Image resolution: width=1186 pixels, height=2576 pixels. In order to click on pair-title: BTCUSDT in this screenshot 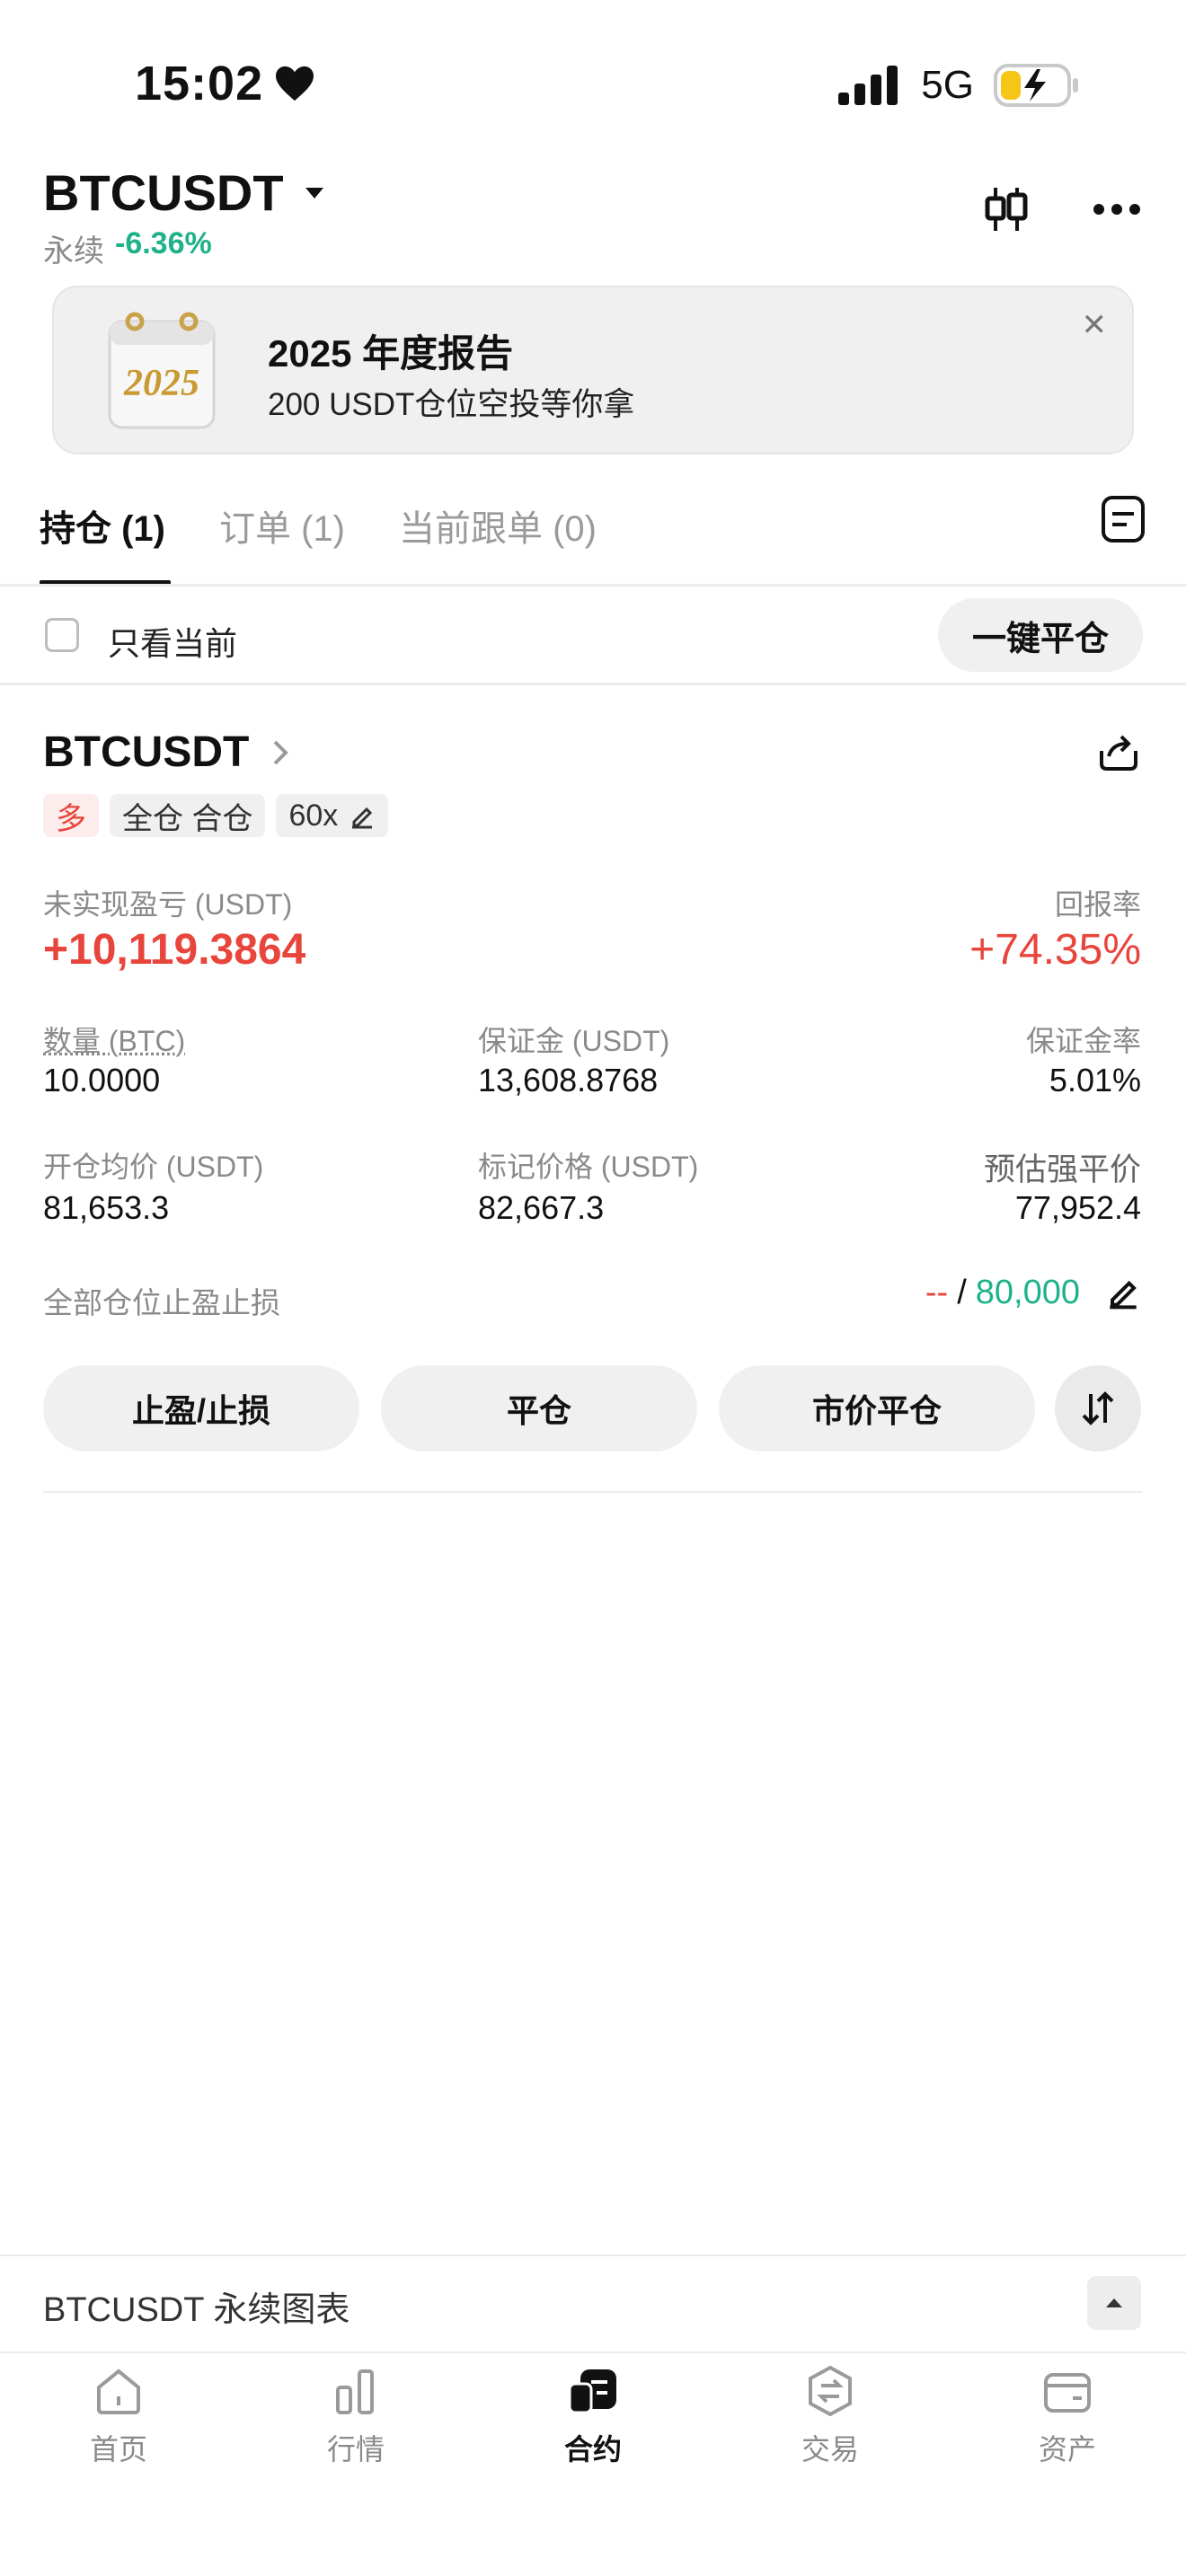, I will do `click(163, 192)`.